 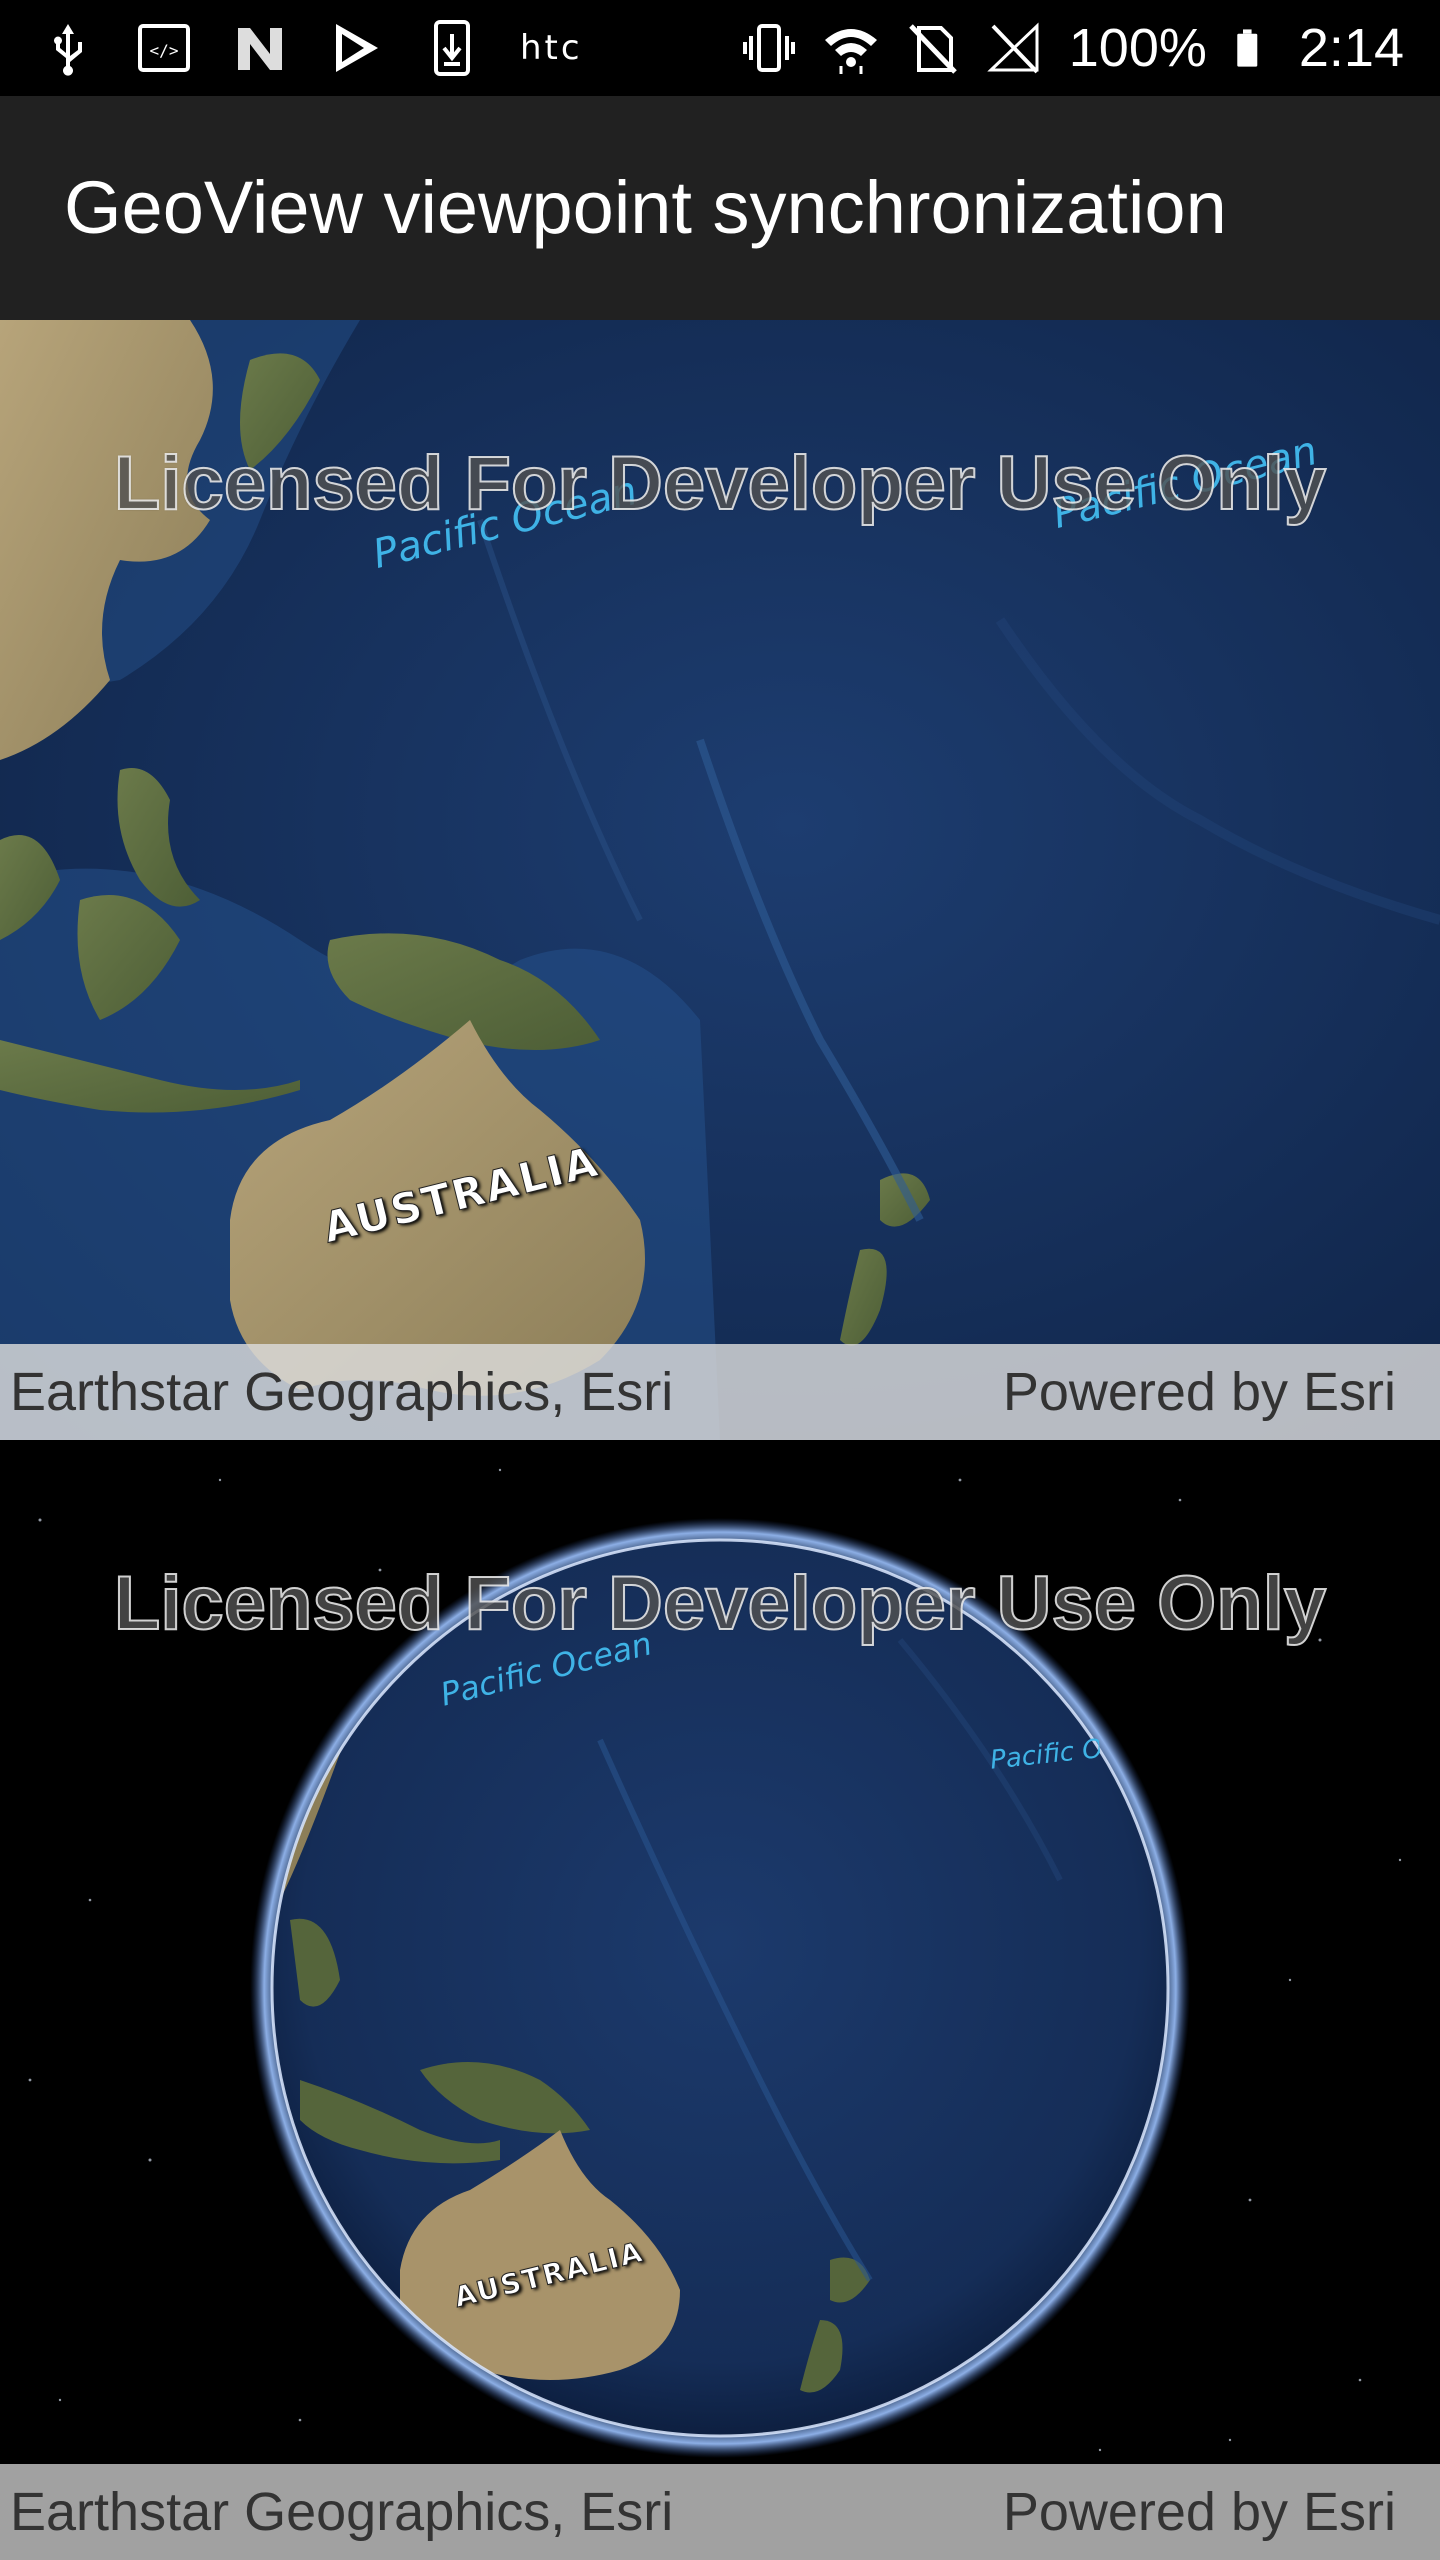 What do you see at coordinates (452, 48) in the screenshot?
I see `download-icon` at bounding box center [452, 48].